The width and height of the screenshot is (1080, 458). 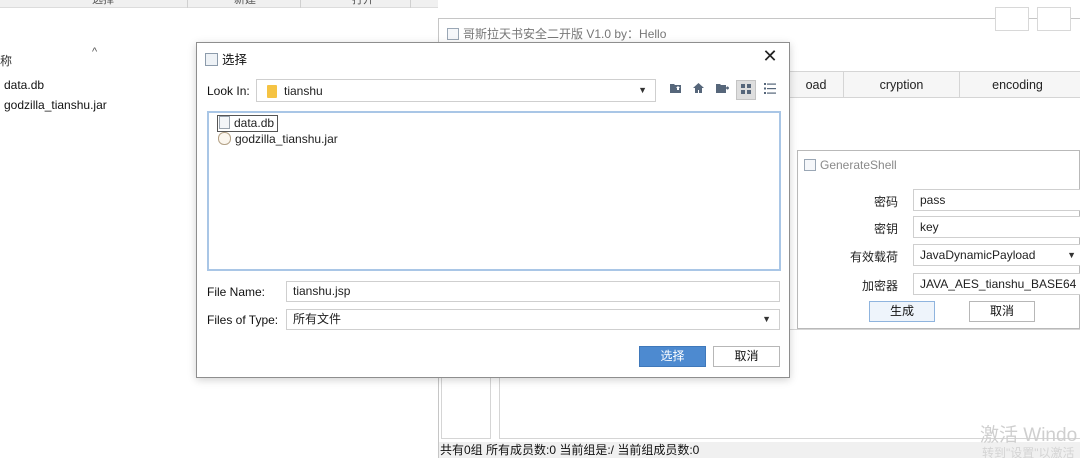 What do you see at coordinates (245, 3) in the screenshot?
I see `explorer-toolbar-item: 新建` at bounding box center [245, 3].